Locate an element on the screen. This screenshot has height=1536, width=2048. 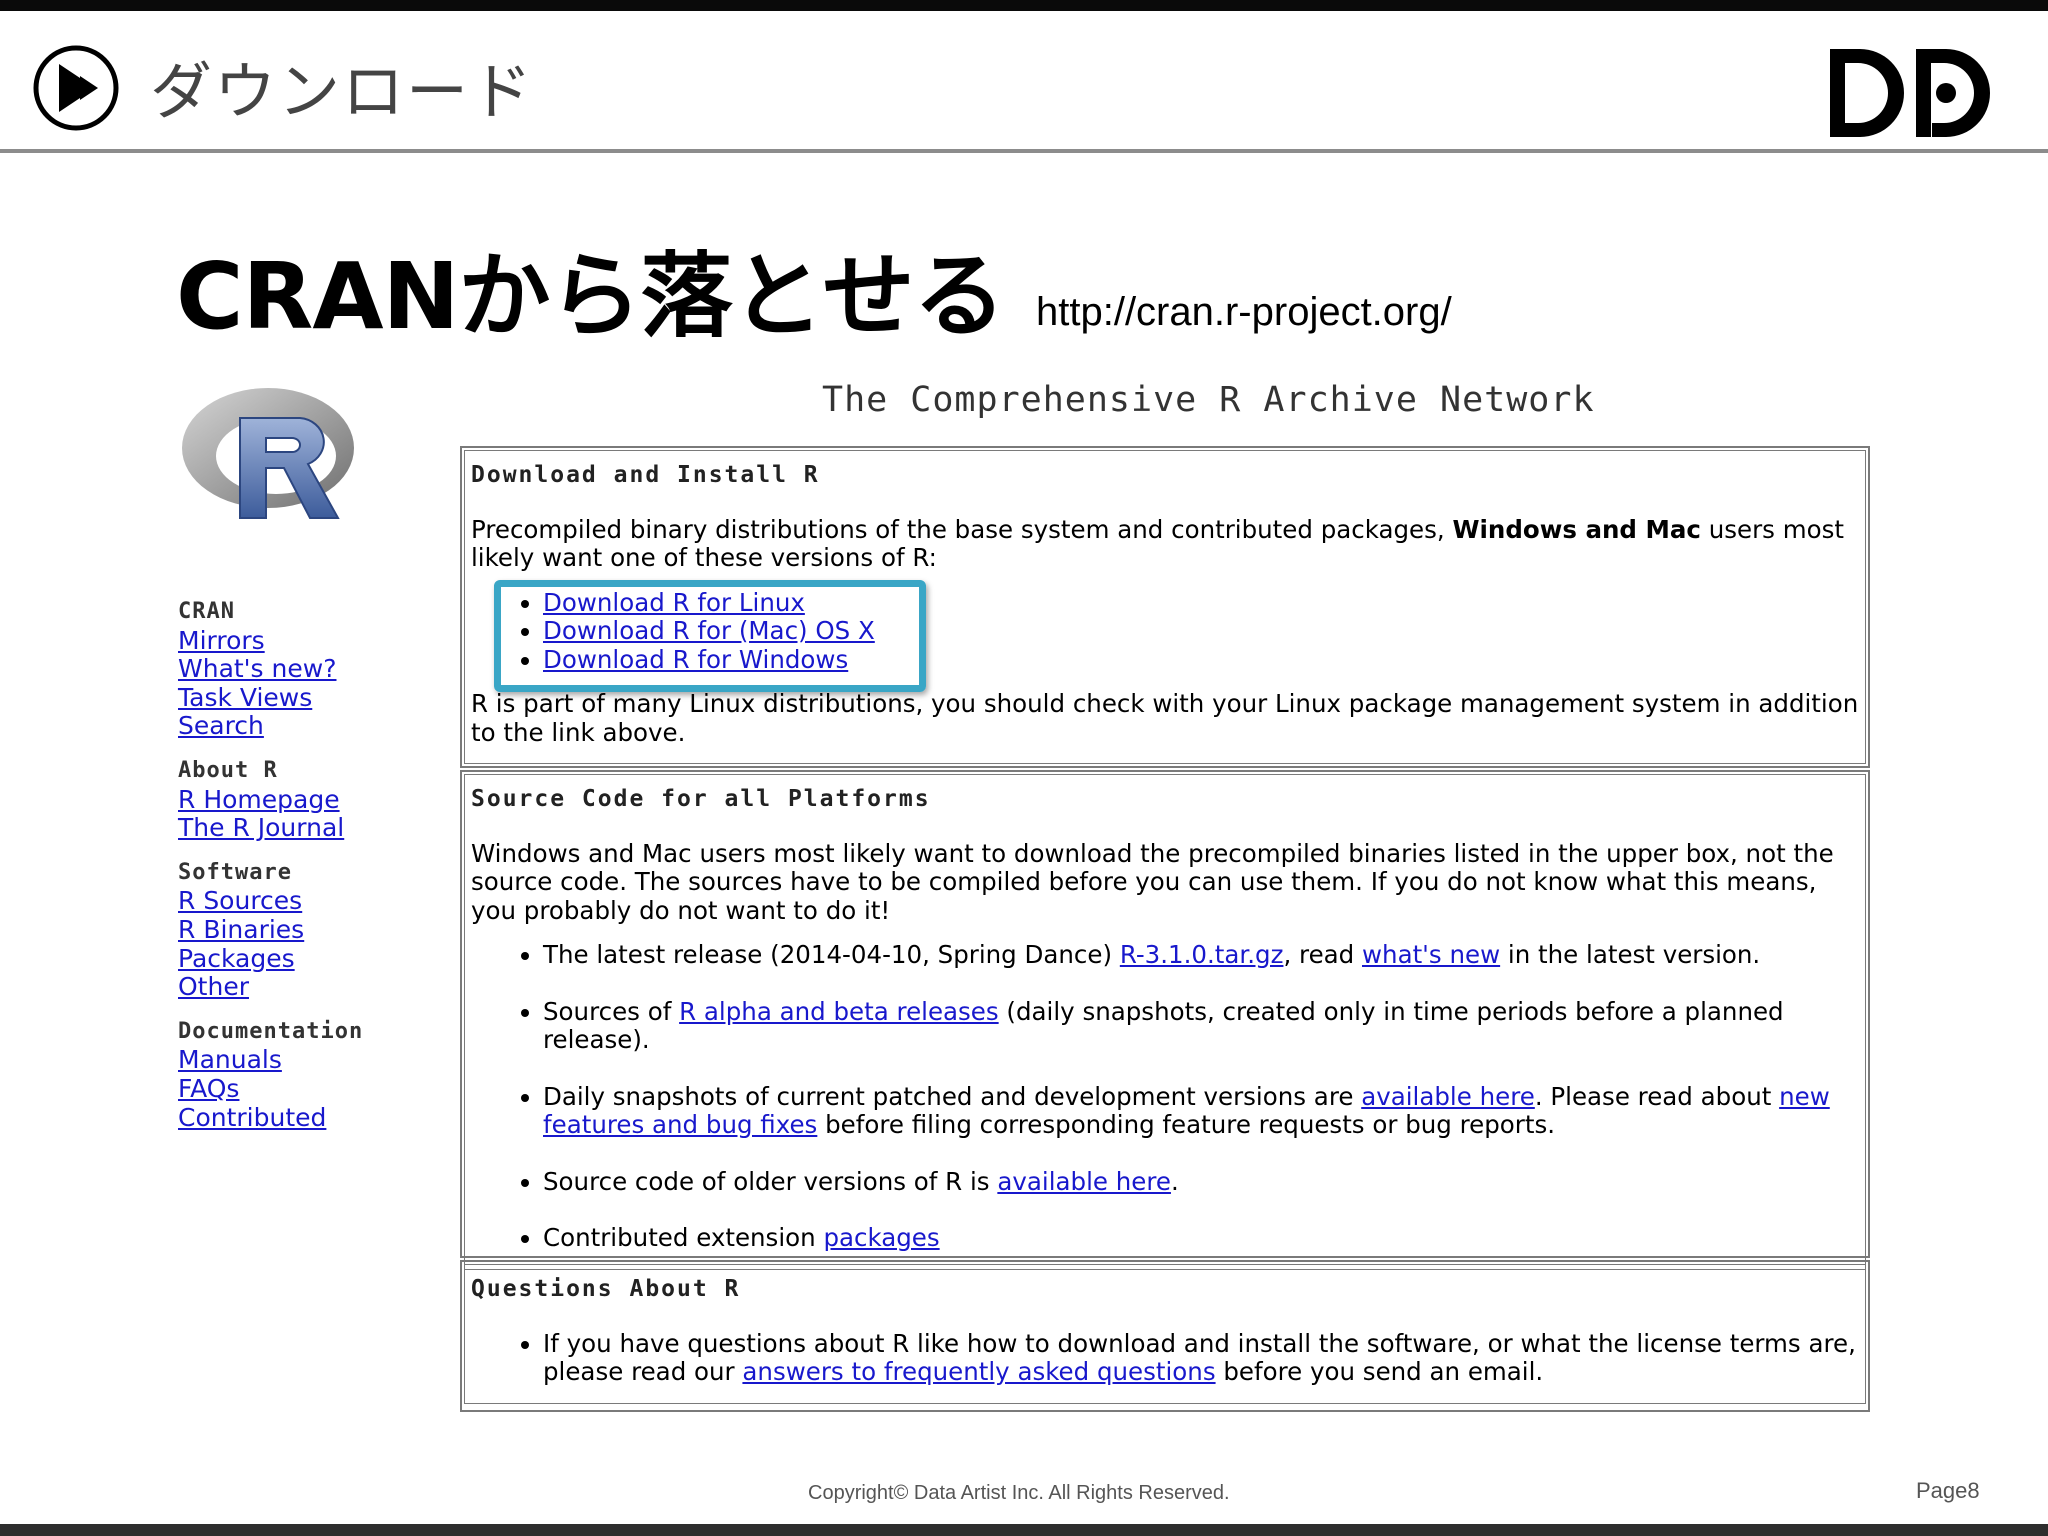
r-tarball-link: R-3.1.0.tar.gz is located at coordinates (1202, 954).